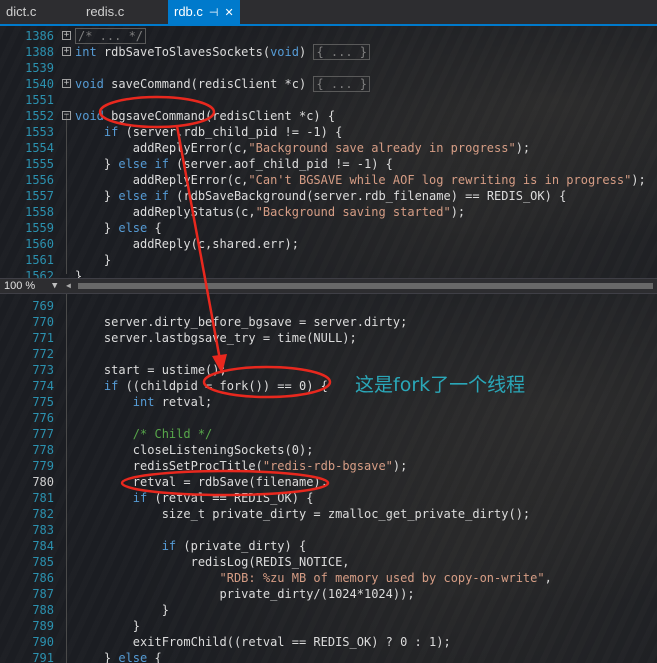  I want to click on annotation-arrow-line, so click(198, 243).